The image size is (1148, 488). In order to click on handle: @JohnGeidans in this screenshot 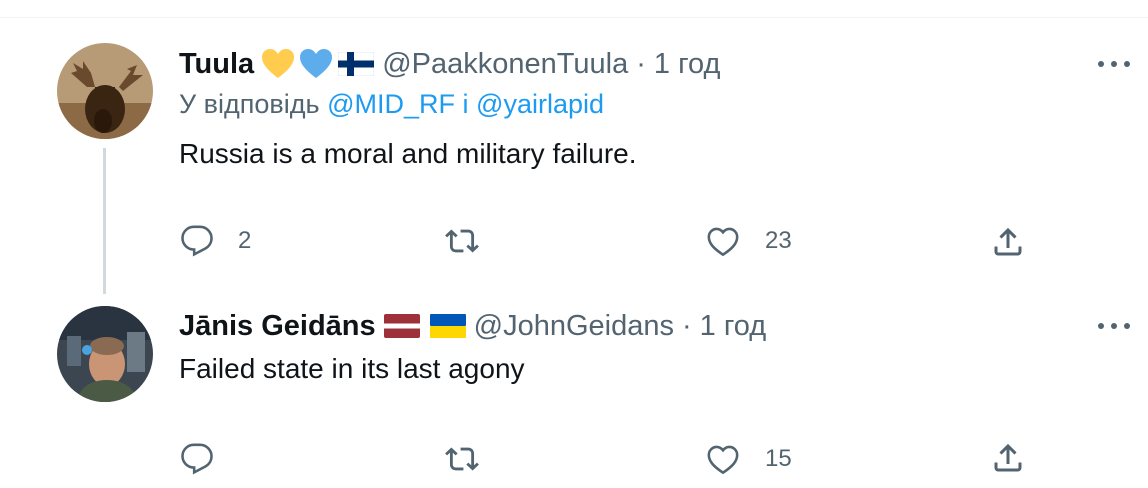, I will do `click(574, 326)`.